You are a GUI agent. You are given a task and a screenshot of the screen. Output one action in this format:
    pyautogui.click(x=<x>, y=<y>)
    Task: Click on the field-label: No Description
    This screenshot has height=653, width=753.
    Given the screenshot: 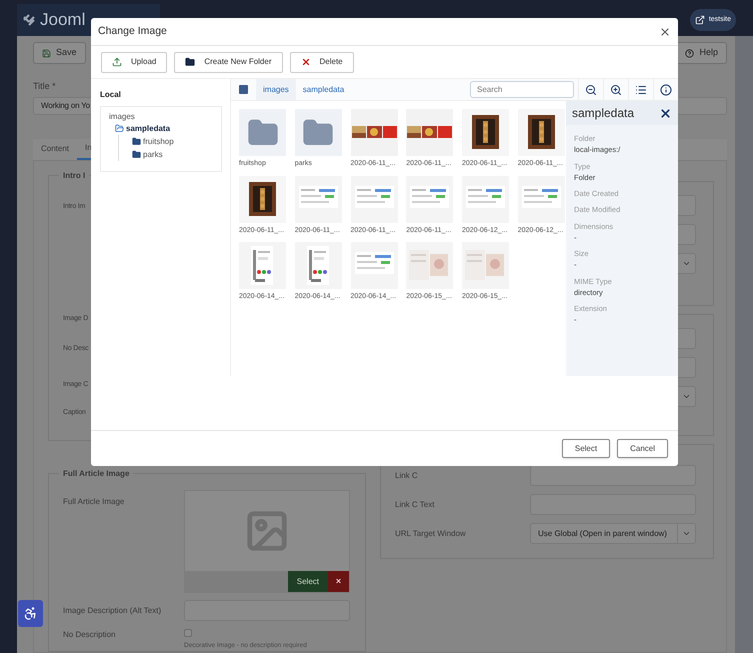 What is the action you would take?
    pyautogui.click(x=89, y=635)
    